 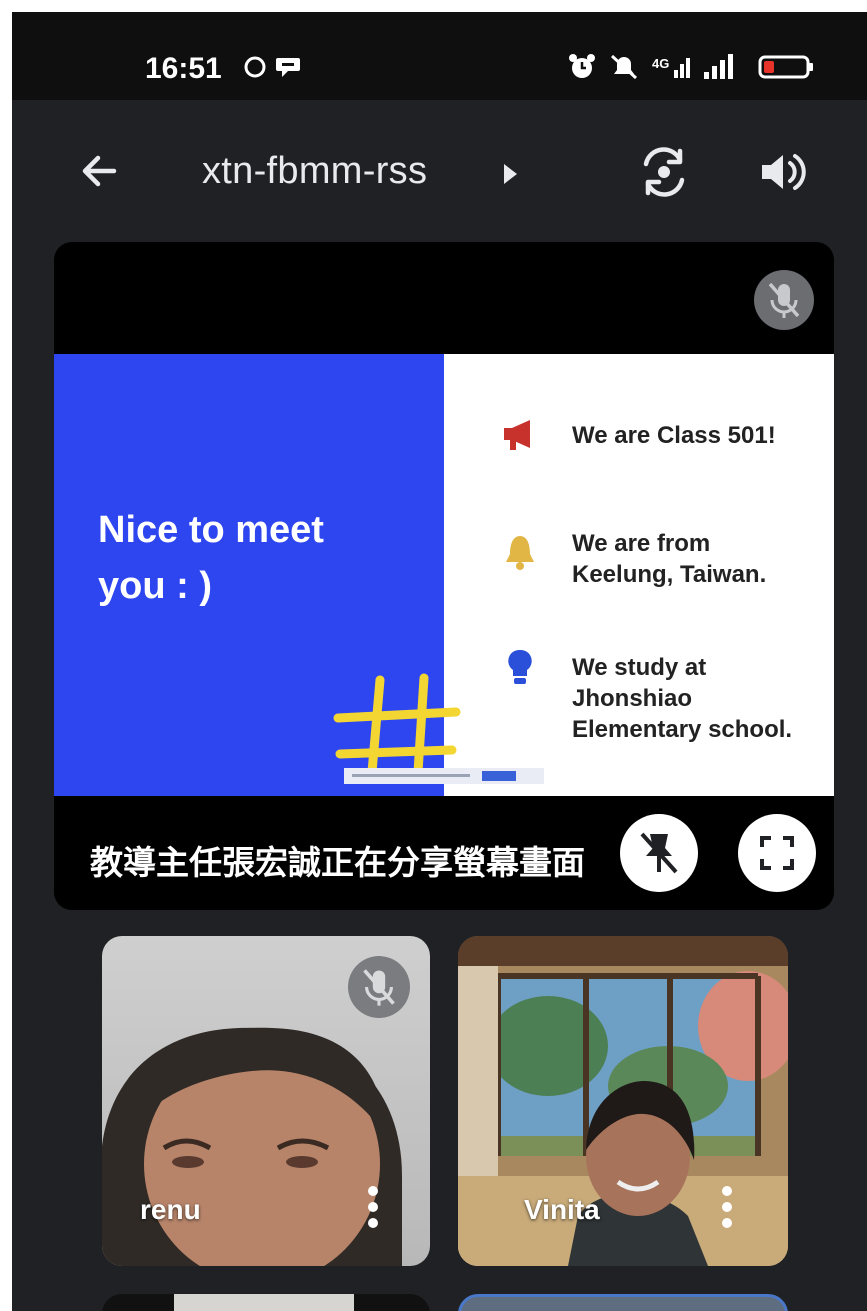 I want to click on hash-doodle, so click(x=397, y=725).